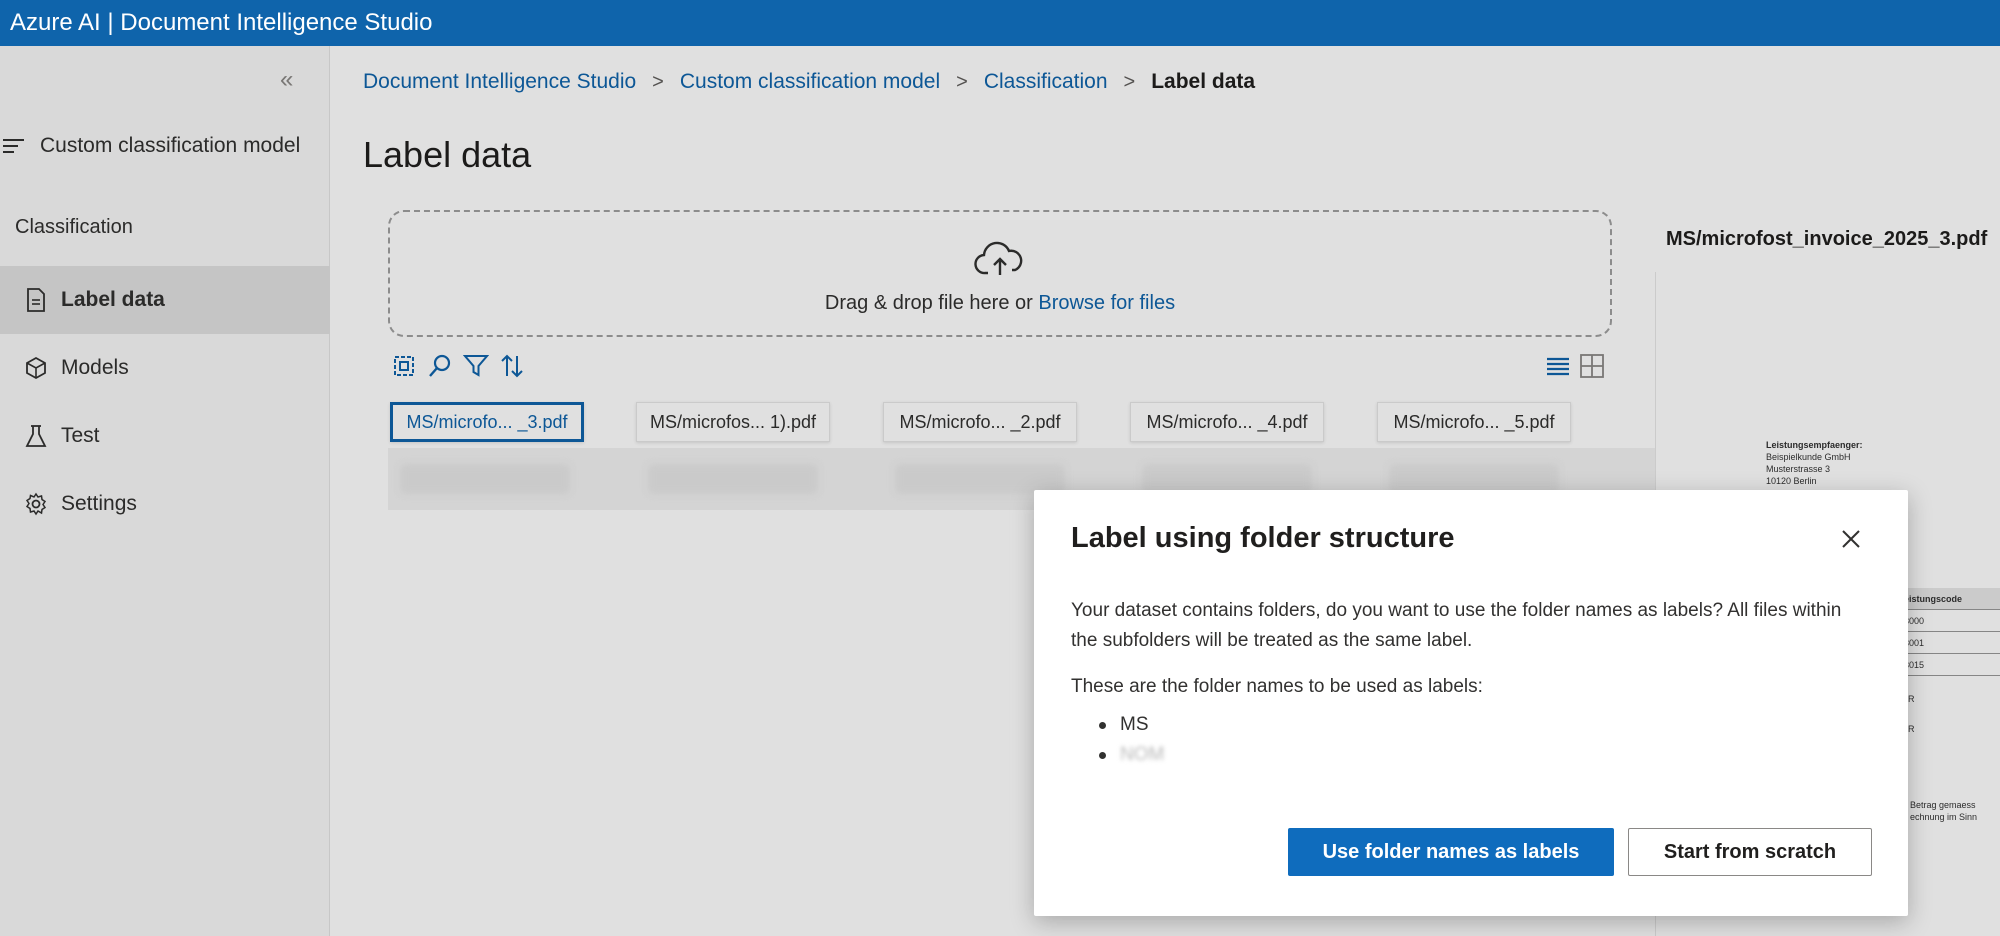  Describe the element at coordinates (1000, 23) in the screenshot. I see `app-header: Azure AI | Document Intelligence Studio` at that location.